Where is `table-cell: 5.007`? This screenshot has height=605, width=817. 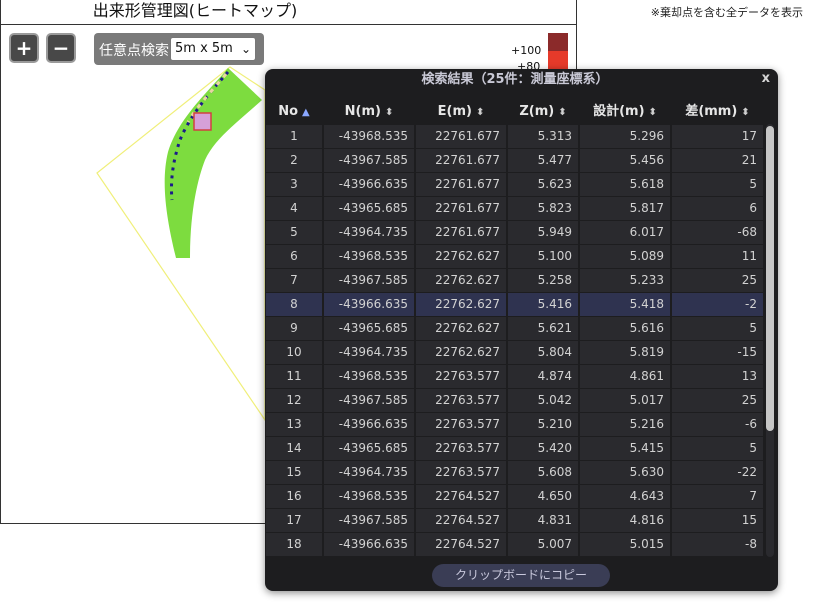 table-cell: 5.007 is located at coordinates (543, 544).